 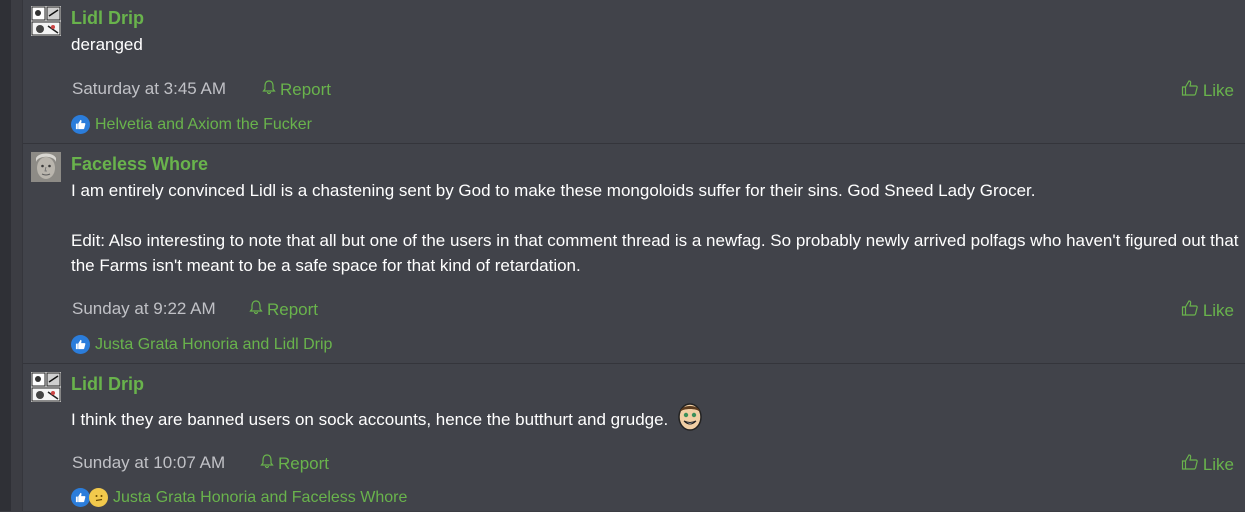 I want to click on reaction-summary: Justa Grata Honoria and Faceless Whore, so click(x=239, y=497).